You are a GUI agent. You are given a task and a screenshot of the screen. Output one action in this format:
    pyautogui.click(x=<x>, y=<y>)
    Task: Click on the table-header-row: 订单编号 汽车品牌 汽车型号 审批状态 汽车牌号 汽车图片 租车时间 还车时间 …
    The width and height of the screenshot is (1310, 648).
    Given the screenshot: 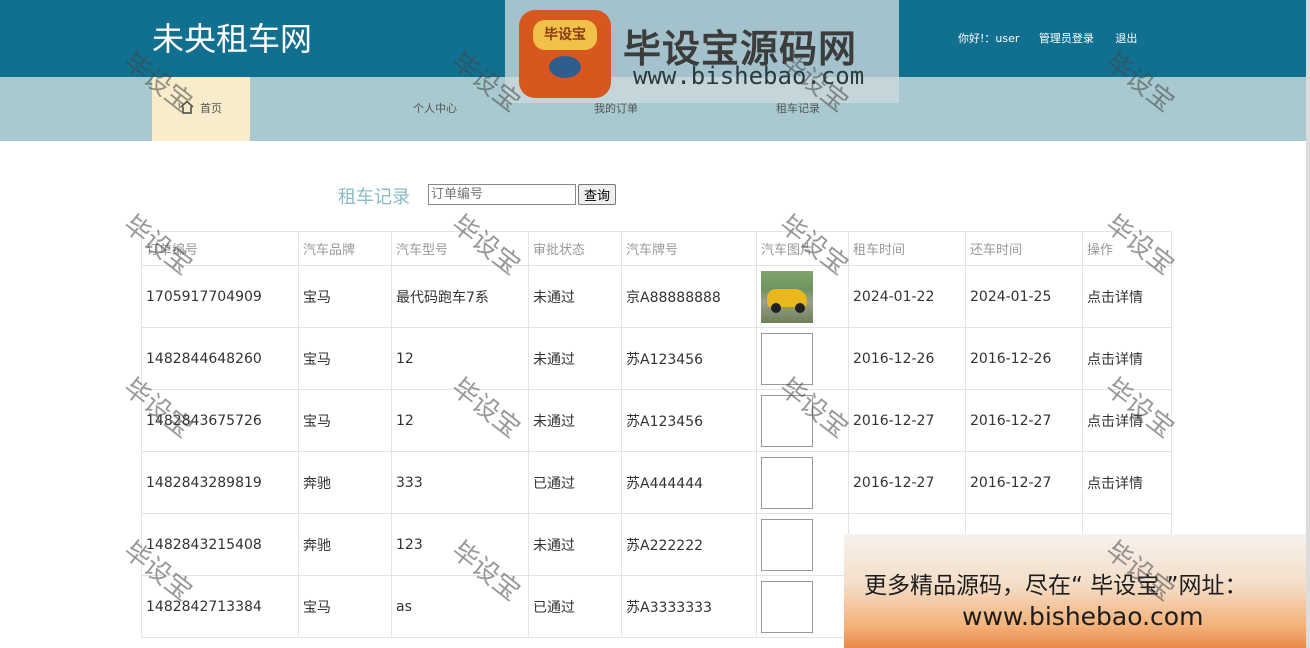 What is the action you would take?
    pyautogui.click(x=656, y=248)
    